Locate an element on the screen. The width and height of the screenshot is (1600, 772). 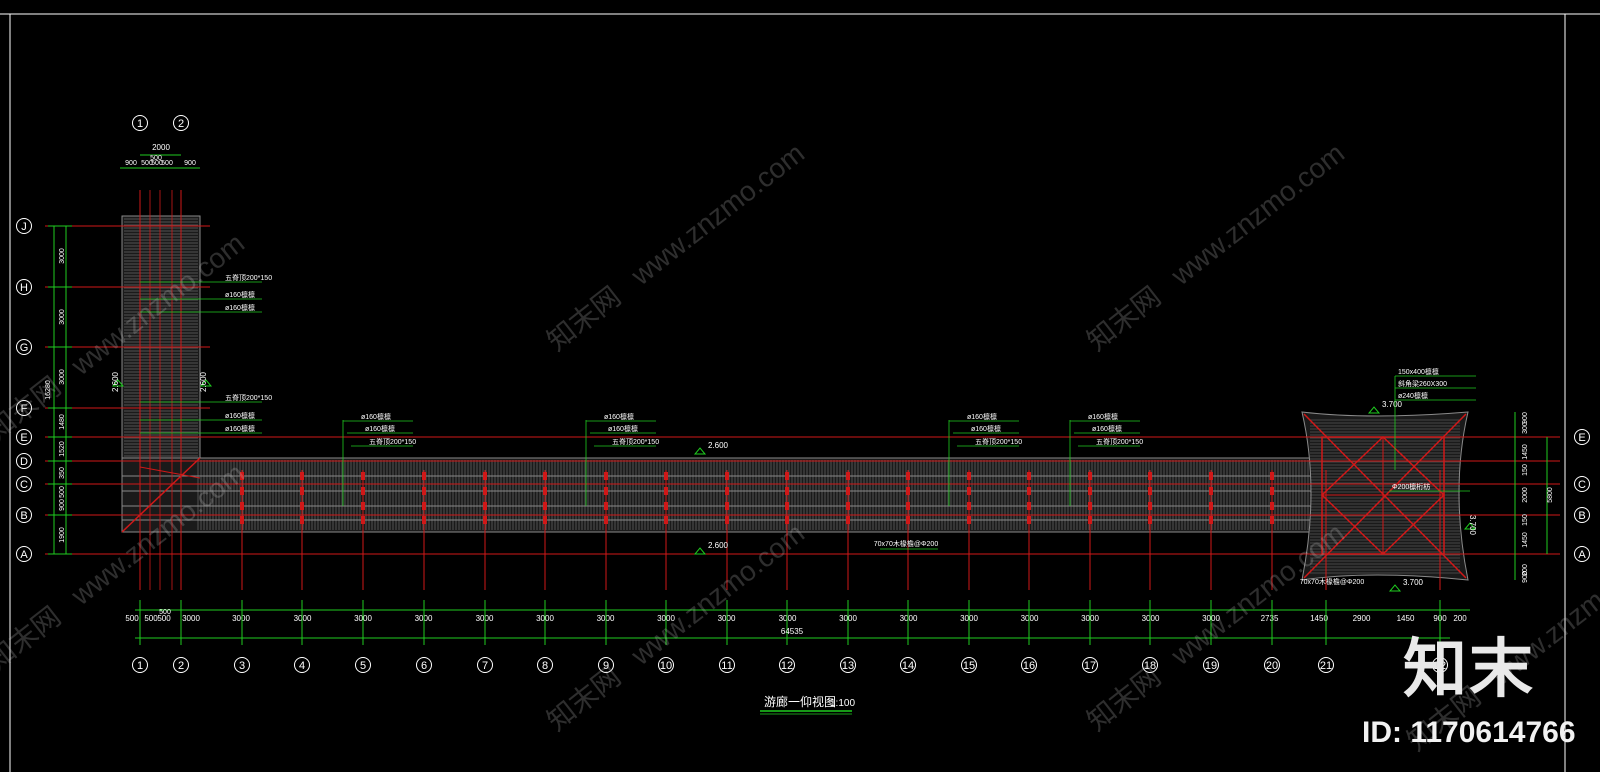
svg-text: 8 is located at coordinates (545, 666).